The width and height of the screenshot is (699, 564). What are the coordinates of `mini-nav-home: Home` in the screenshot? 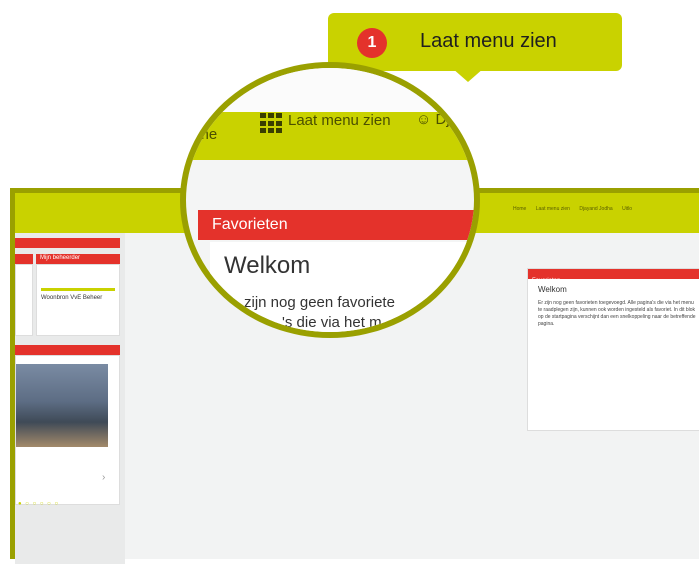 It's located at (519, 209).